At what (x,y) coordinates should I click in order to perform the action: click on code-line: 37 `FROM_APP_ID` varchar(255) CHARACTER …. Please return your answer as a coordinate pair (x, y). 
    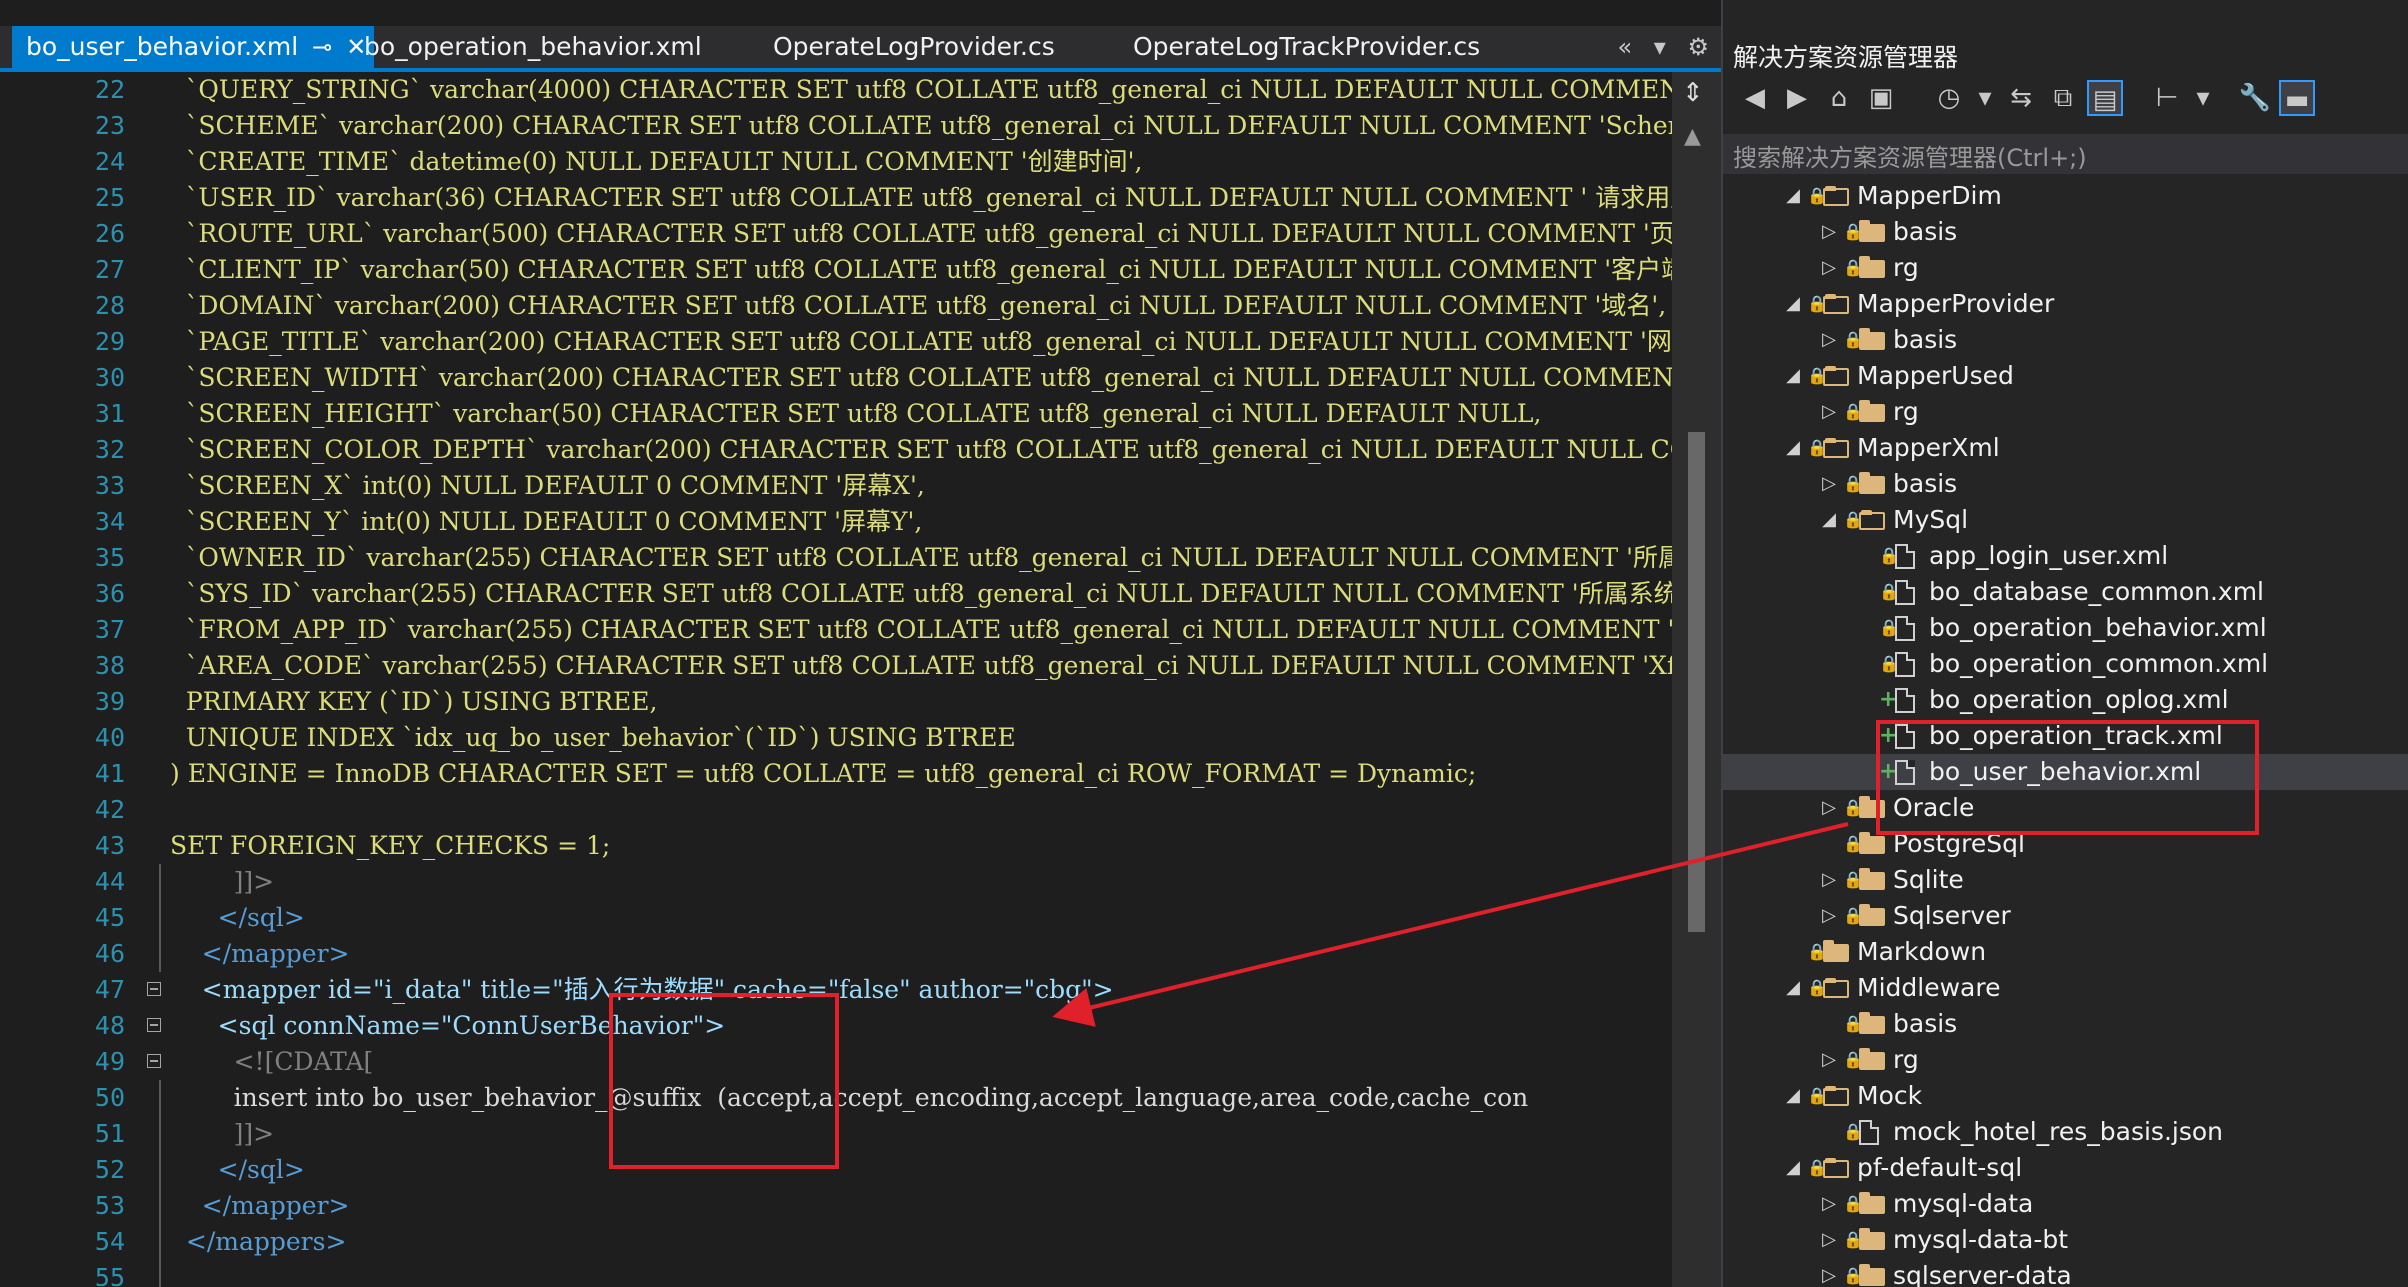
    Looking at the image, I should click on (836, 630).